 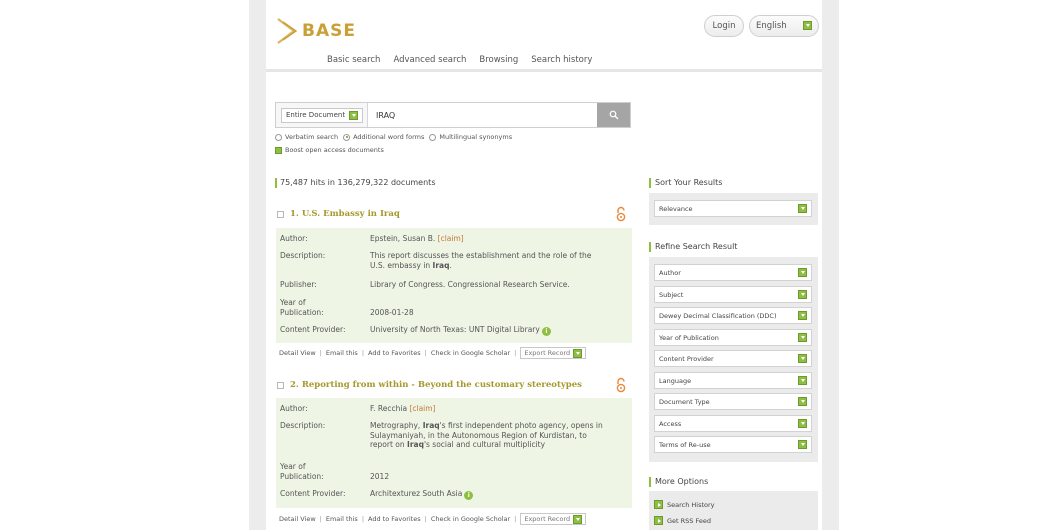 I want to click on language-label: English, so click(x=771, y=26).